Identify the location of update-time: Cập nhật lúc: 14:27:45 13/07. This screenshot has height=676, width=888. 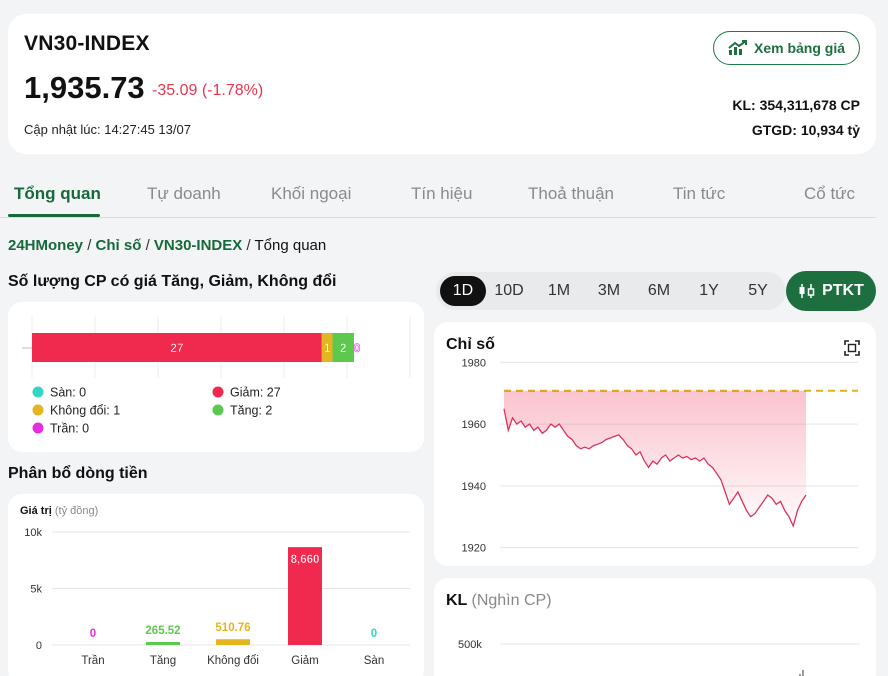
(107, 129).